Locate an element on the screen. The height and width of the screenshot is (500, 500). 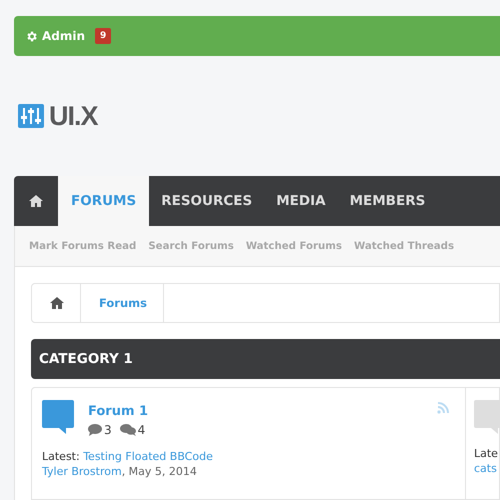
post-date: , May 5, 2014 is located at coordinates (159, 471).